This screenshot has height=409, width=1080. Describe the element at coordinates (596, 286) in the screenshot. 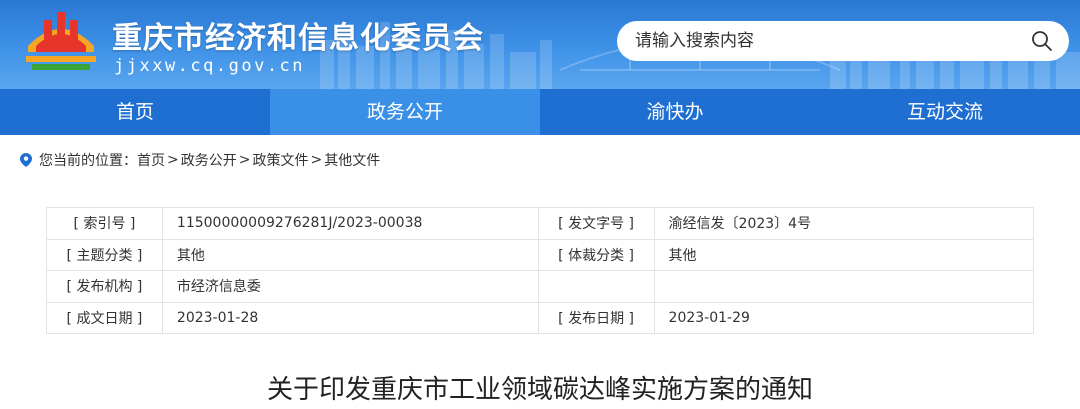

I see `info-label` at that location.